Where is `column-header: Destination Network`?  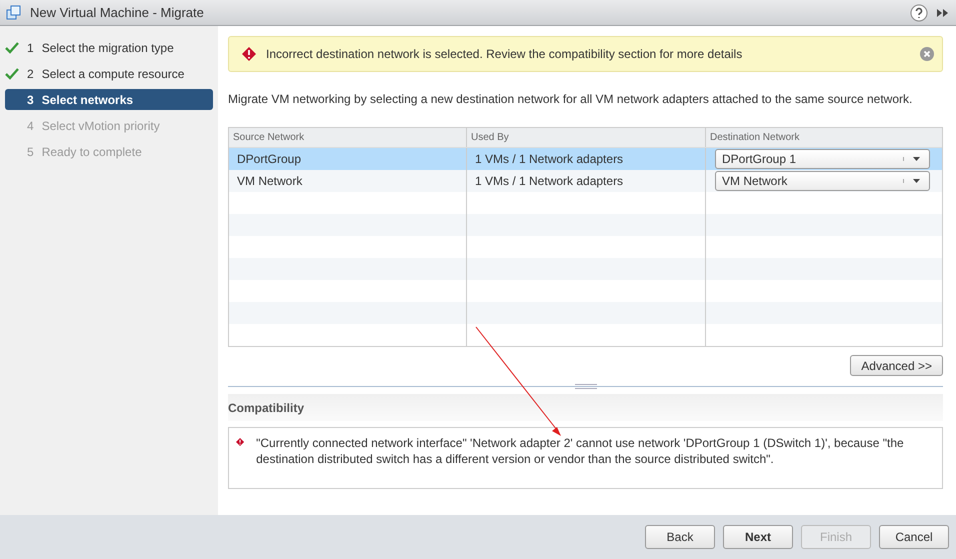 column-header: Destination Network is located at coordinates (824, 137).